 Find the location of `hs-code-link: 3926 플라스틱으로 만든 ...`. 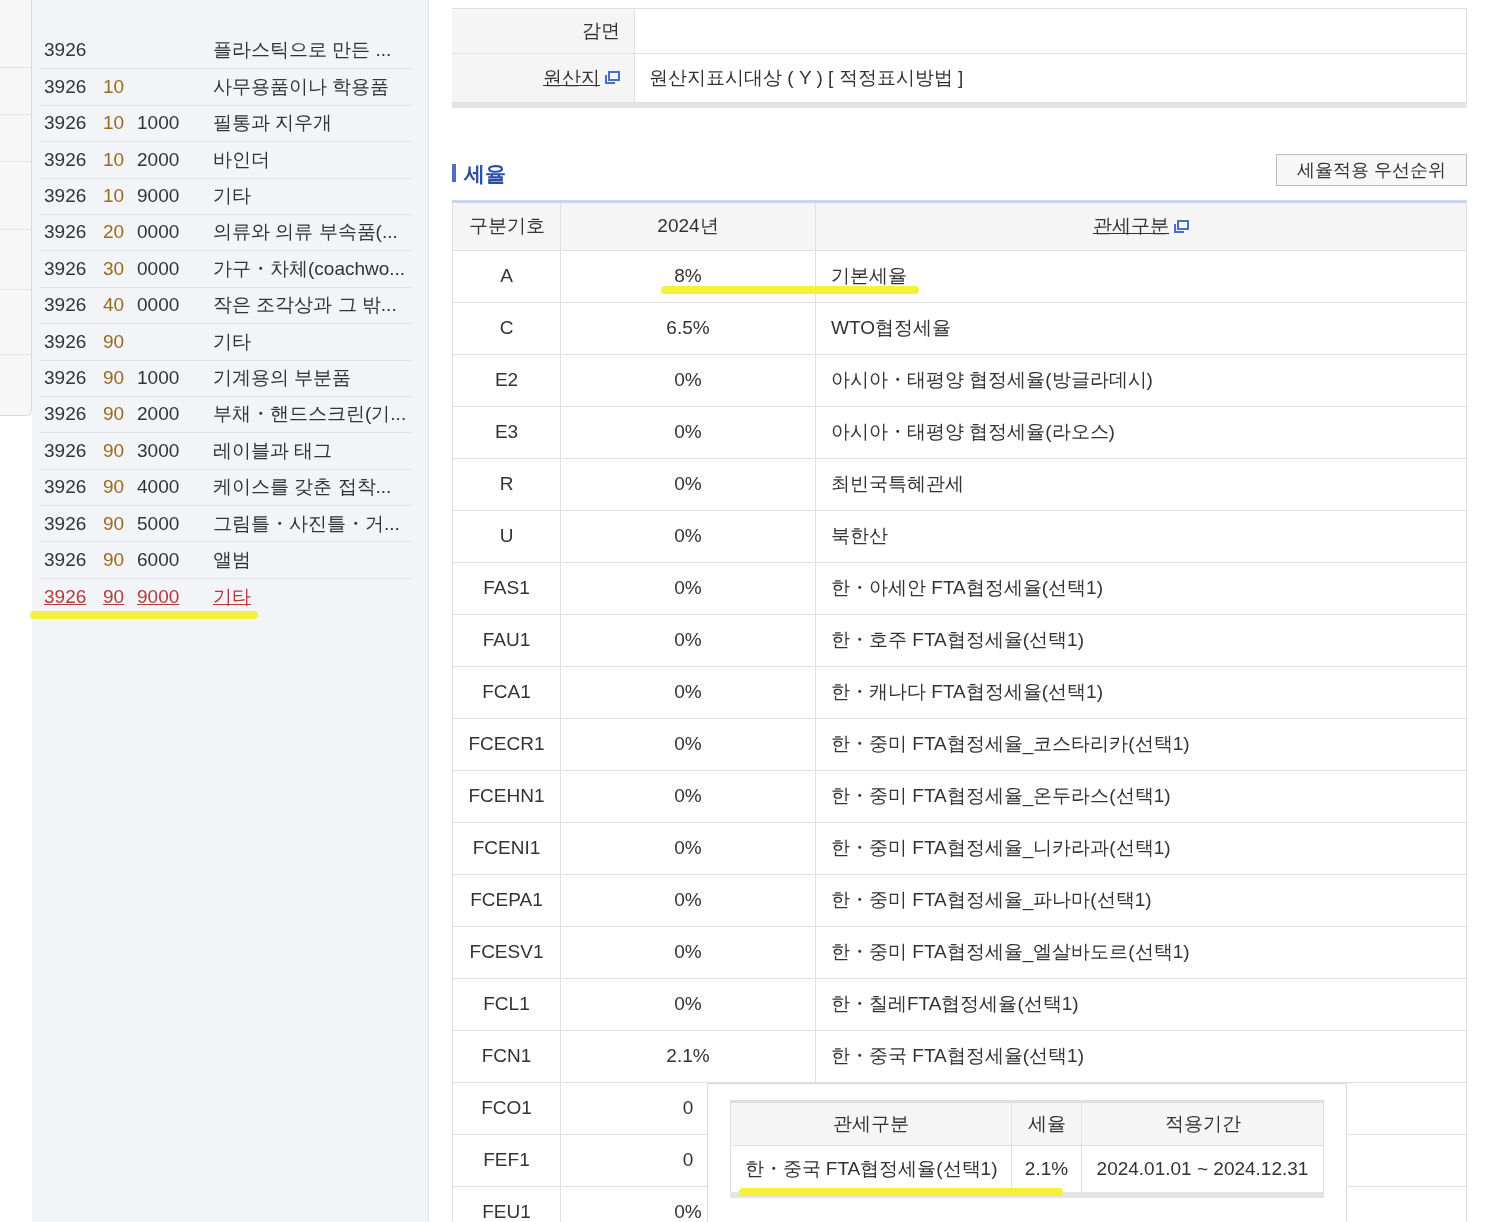

hs-code-link: 3926 플라스틱으로 만든 ... is located at coordinates (216, 50).